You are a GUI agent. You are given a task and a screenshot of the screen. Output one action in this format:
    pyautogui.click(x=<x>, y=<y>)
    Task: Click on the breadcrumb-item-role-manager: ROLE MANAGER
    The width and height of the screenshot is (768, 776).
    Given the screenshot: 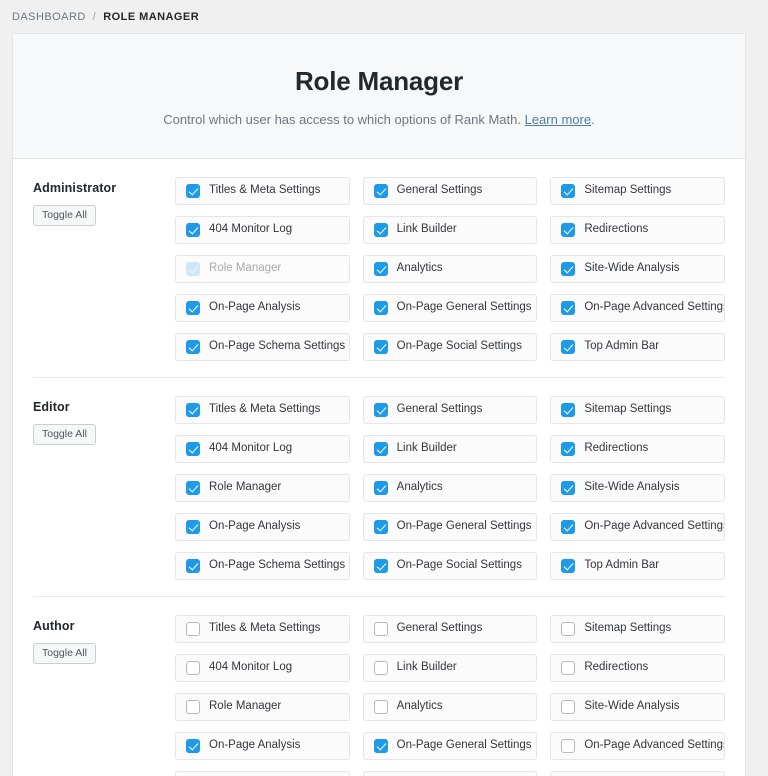 What is the action you would take?
    pyautogui.click(x=151, y=17)
    